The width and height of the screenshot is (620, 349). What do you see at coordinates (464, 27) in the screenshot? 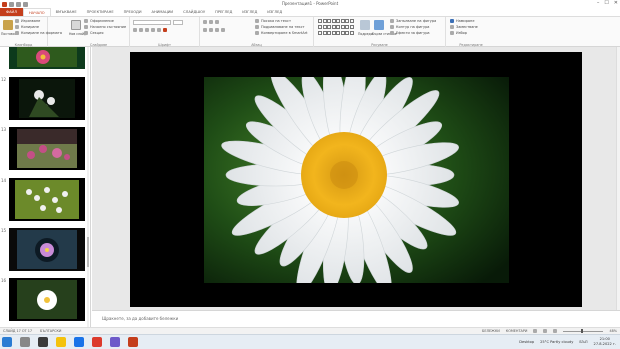
I see `replace-button: Заместване` at bounding box center [464, 27].